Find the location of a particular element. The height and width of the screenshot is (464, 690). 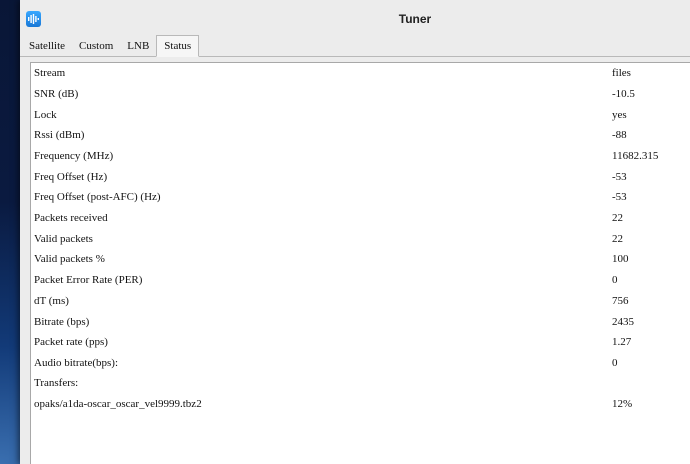

status-label: Packet Error Rate (PER) is located at coordinates (88, 280).